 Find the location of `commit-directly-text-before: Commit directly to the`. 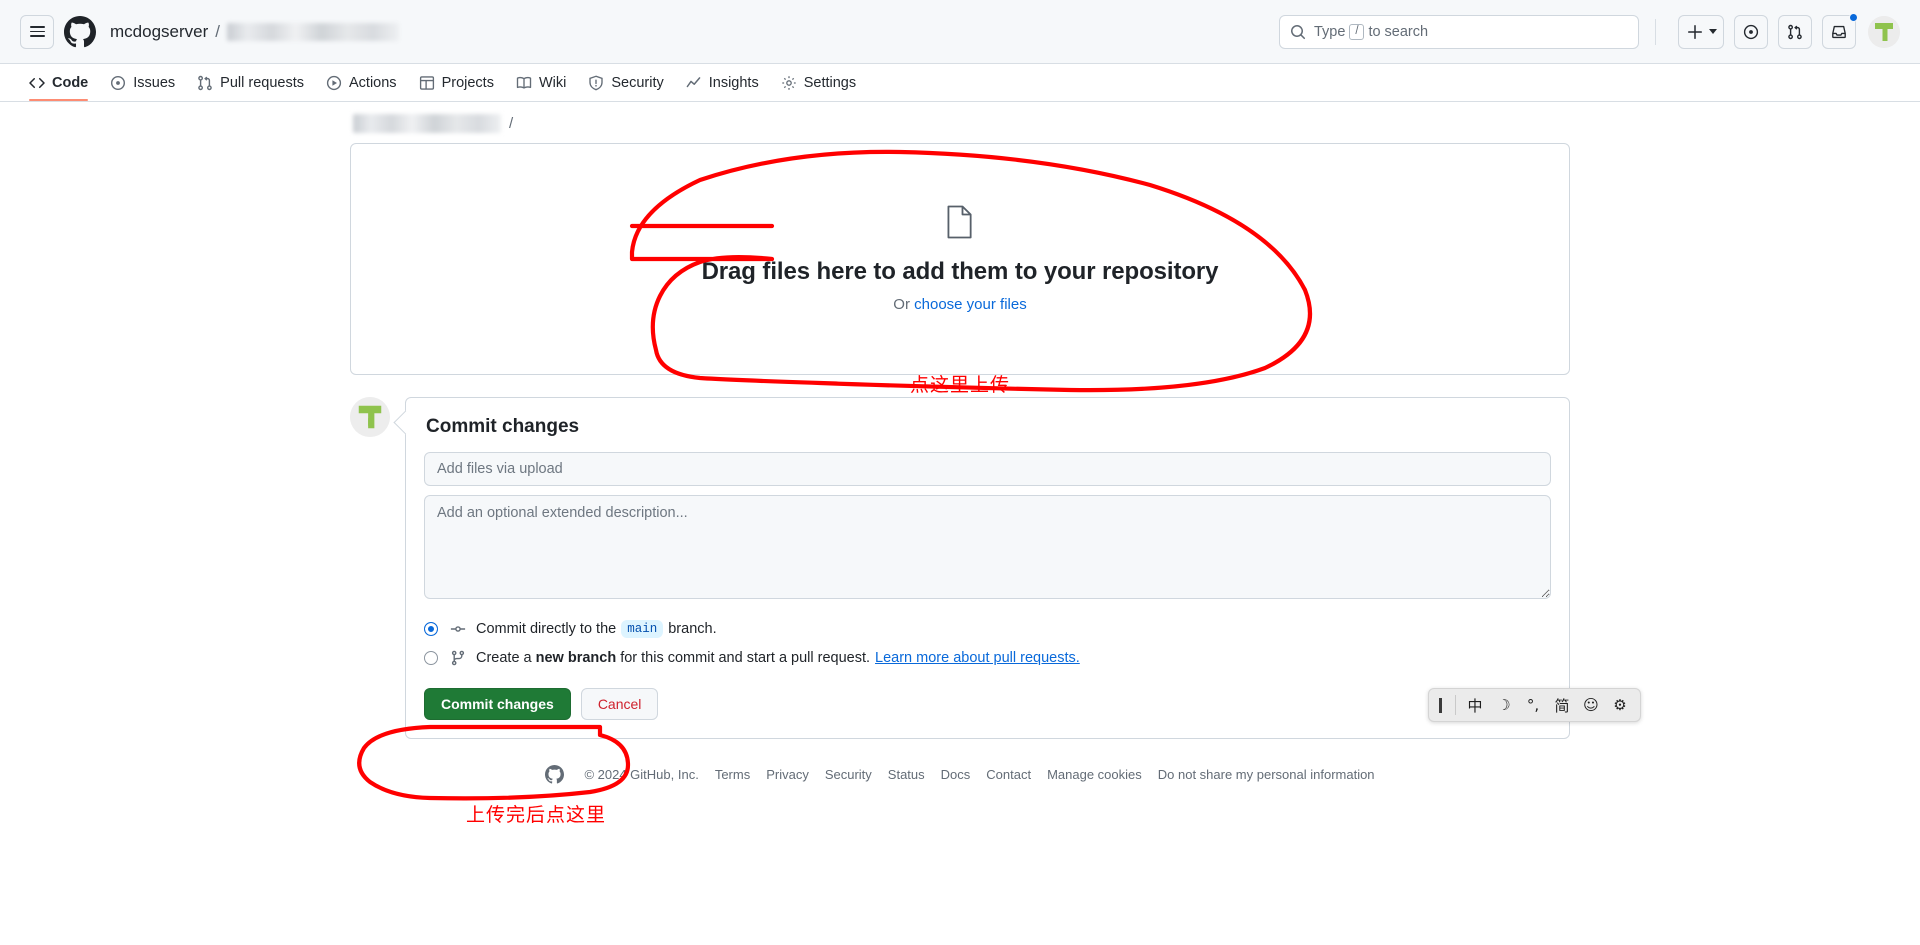

commit-directly-text-before: Commit directly to the is located at coordinates (546, 629).